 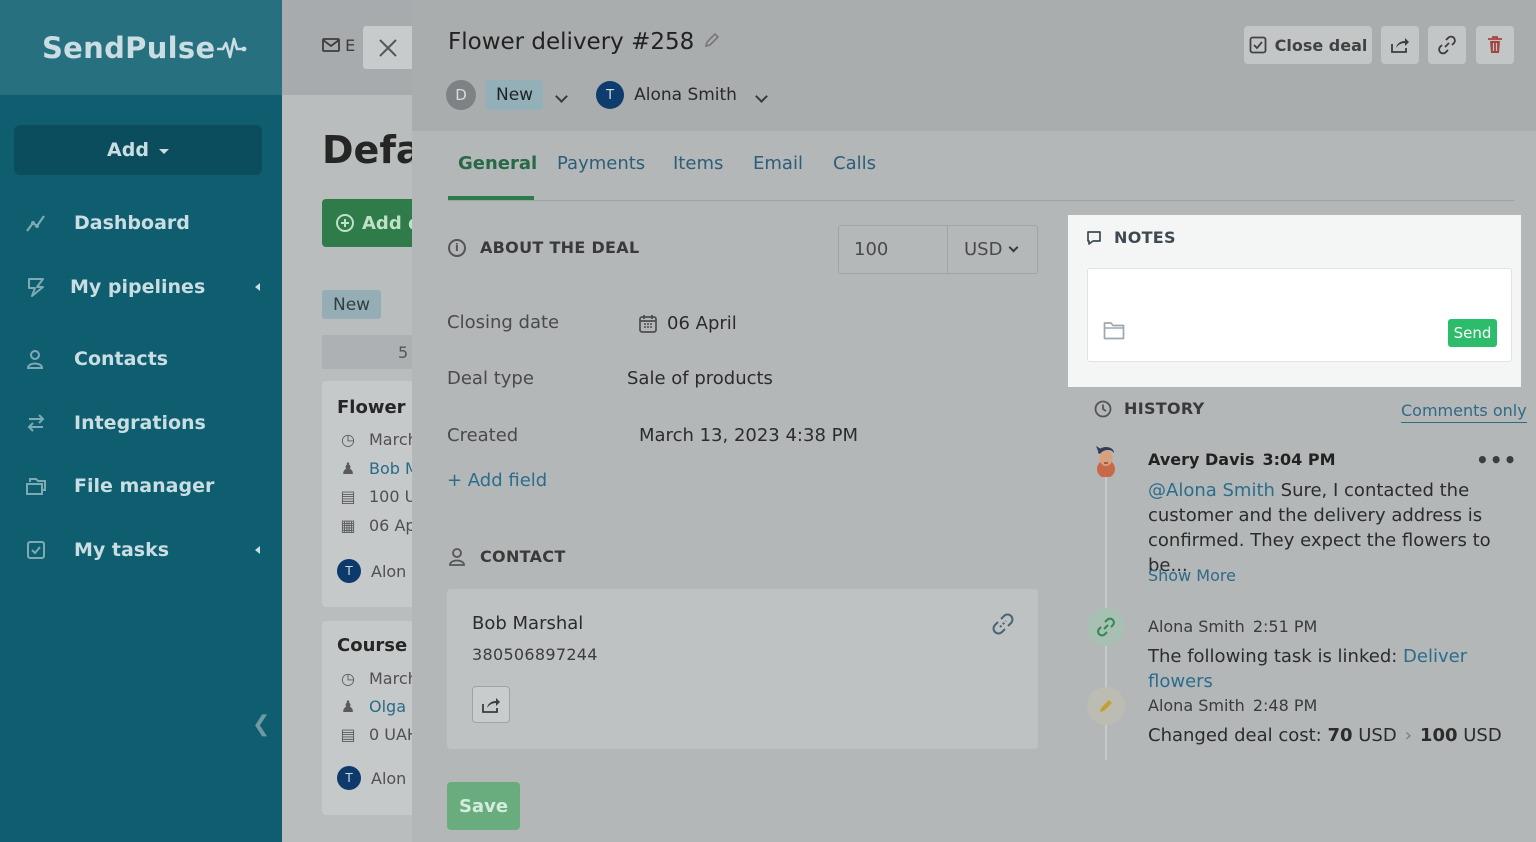 I want to click on more-options-icon: •••, so click(x=1496, y=460).